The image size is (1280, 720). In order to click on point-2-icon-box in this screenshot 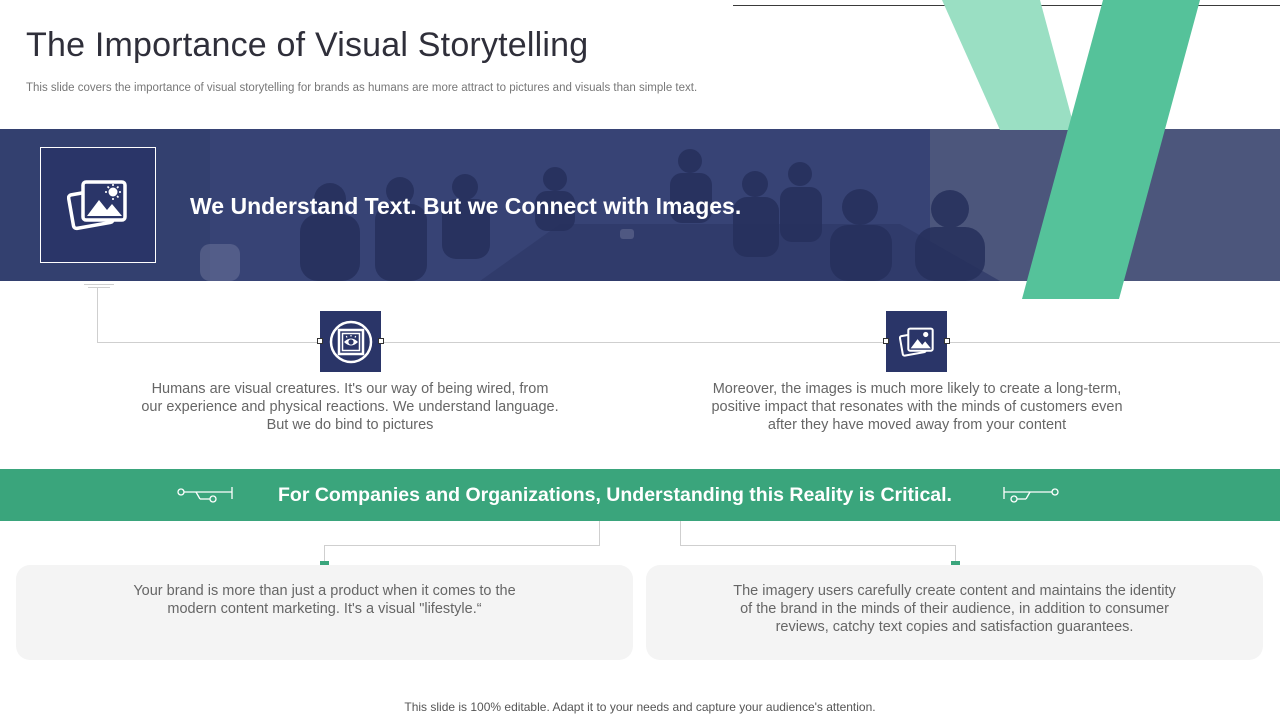, I will do `click(916, 341)`.